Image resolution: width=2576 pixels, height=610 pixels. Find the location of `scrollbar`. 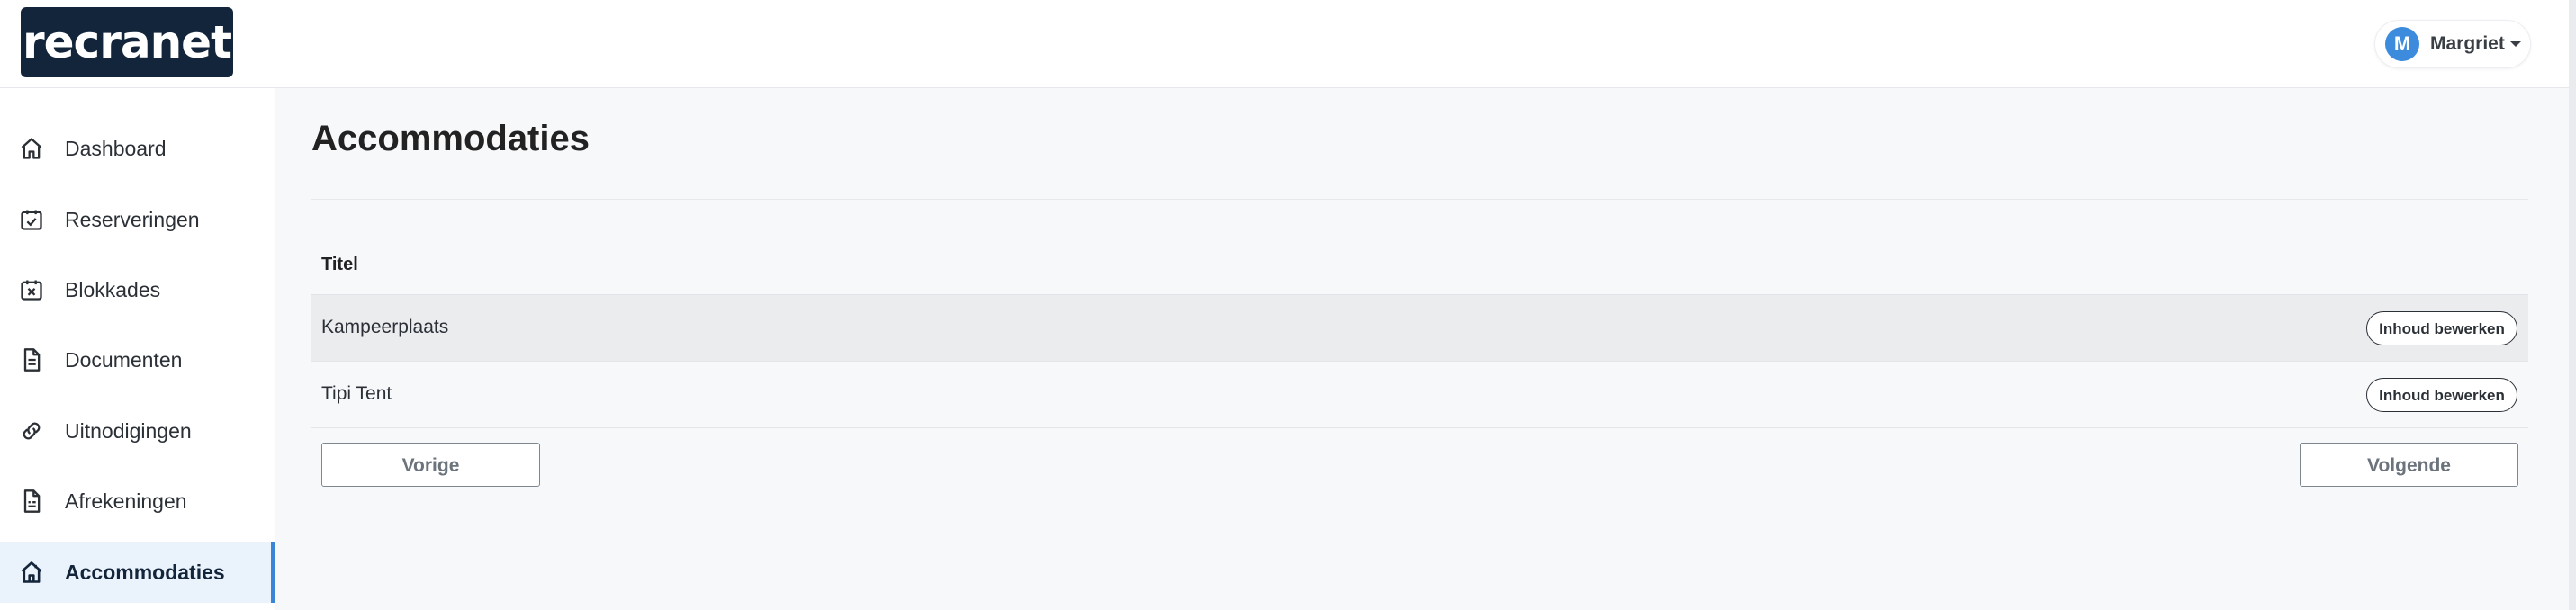

scrollbar is located at coordinates (2572, 305).